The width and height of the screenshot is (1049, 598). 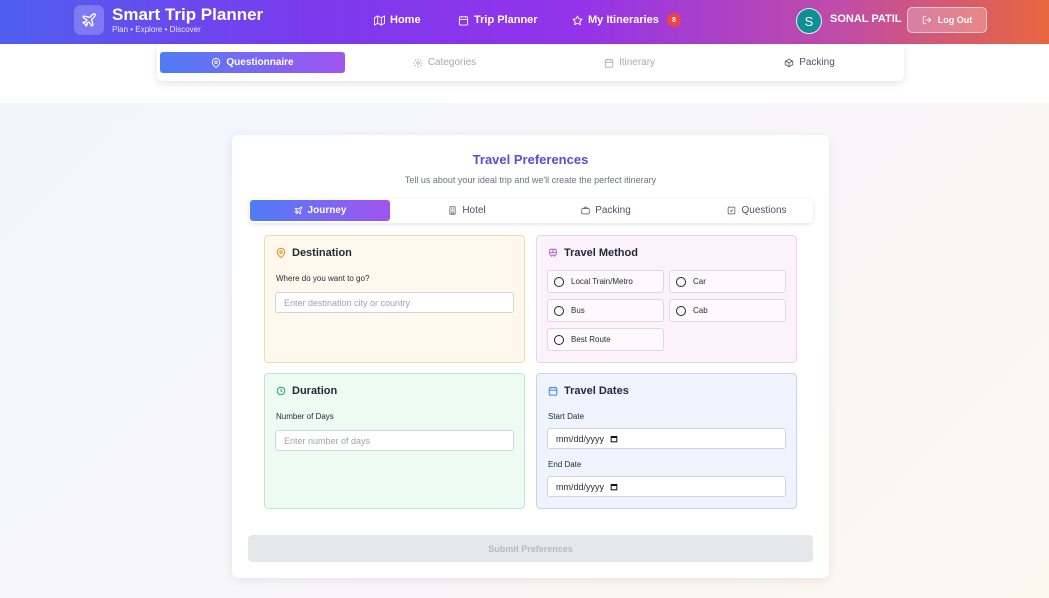 I want to click on option-bus: Bus, so click(x=605, y=310).